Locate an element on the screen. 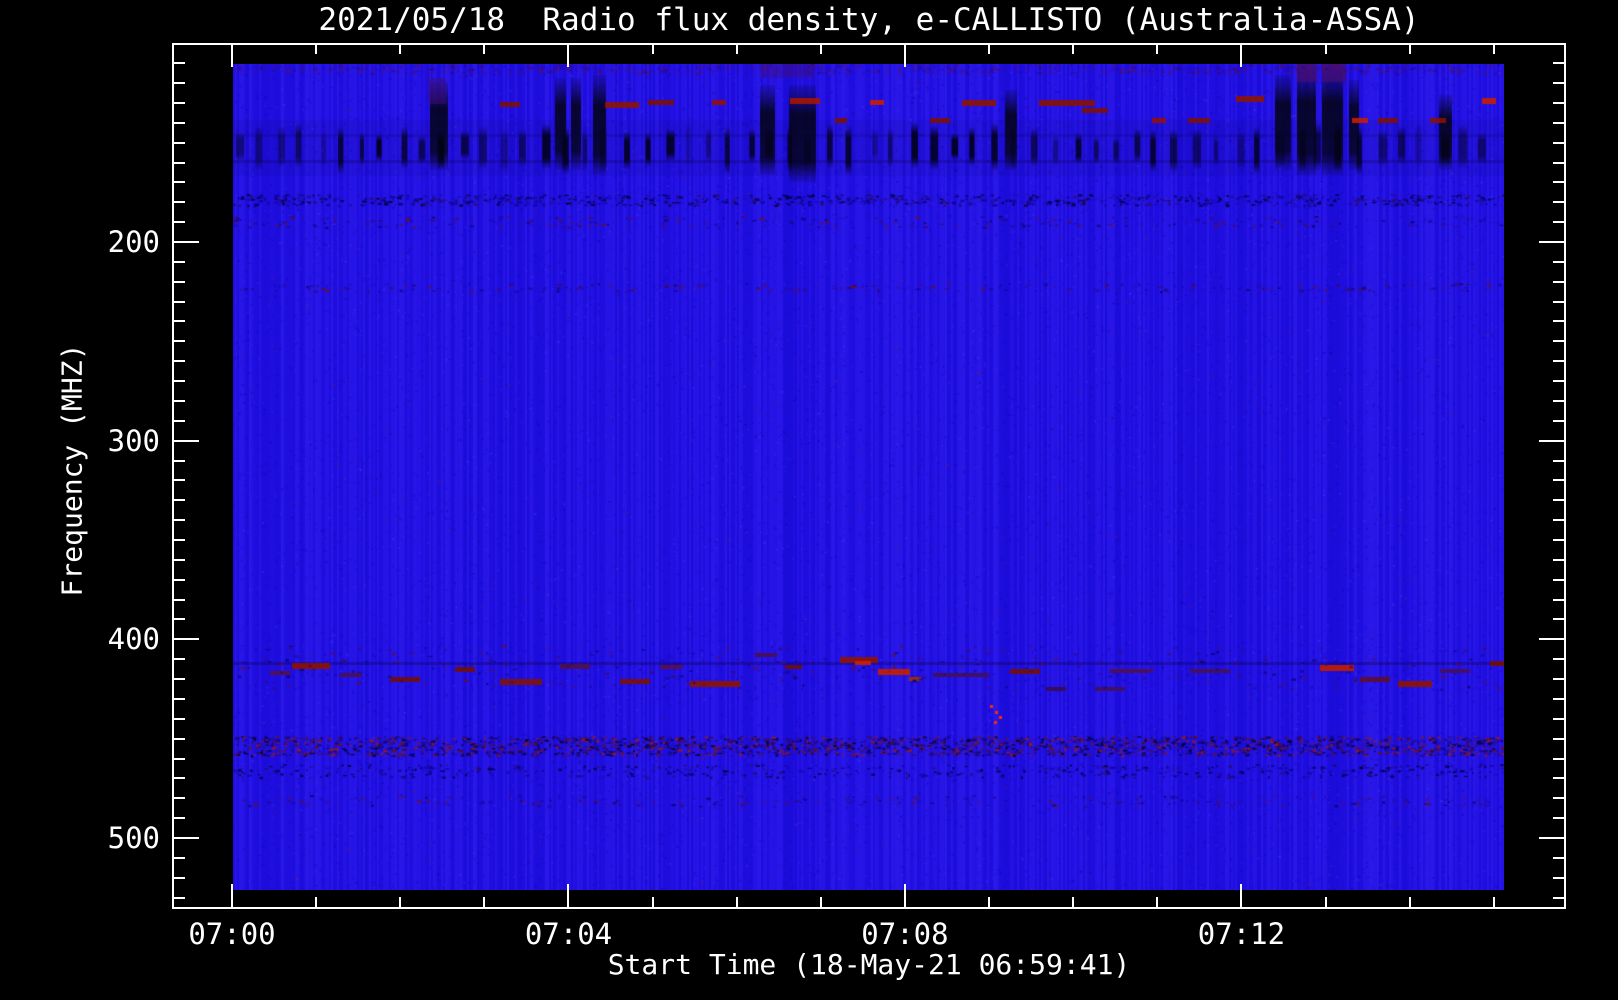 This screenshot has width=1618, height=1000. x-axis-title: Start Time (18-May-21 06:59:41) is located at coordinates (869, 964).